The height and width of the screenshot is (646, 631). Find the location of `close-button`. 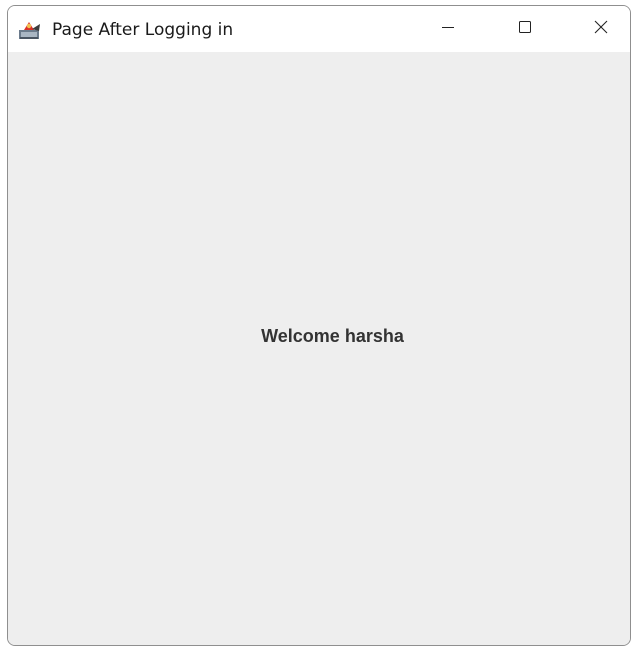

close-button is located at coordinates (601, 29).